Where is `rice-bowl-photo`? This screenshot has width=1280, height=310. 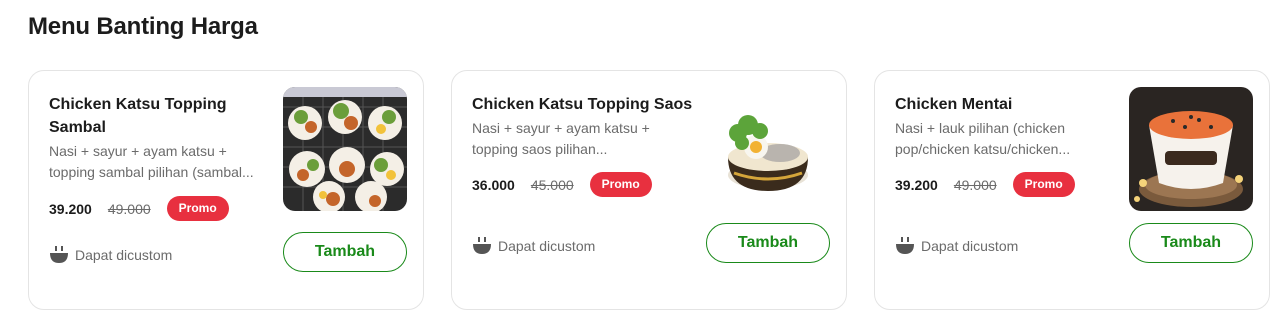 rice-bowl-photo is located at coordinates (768, 149).